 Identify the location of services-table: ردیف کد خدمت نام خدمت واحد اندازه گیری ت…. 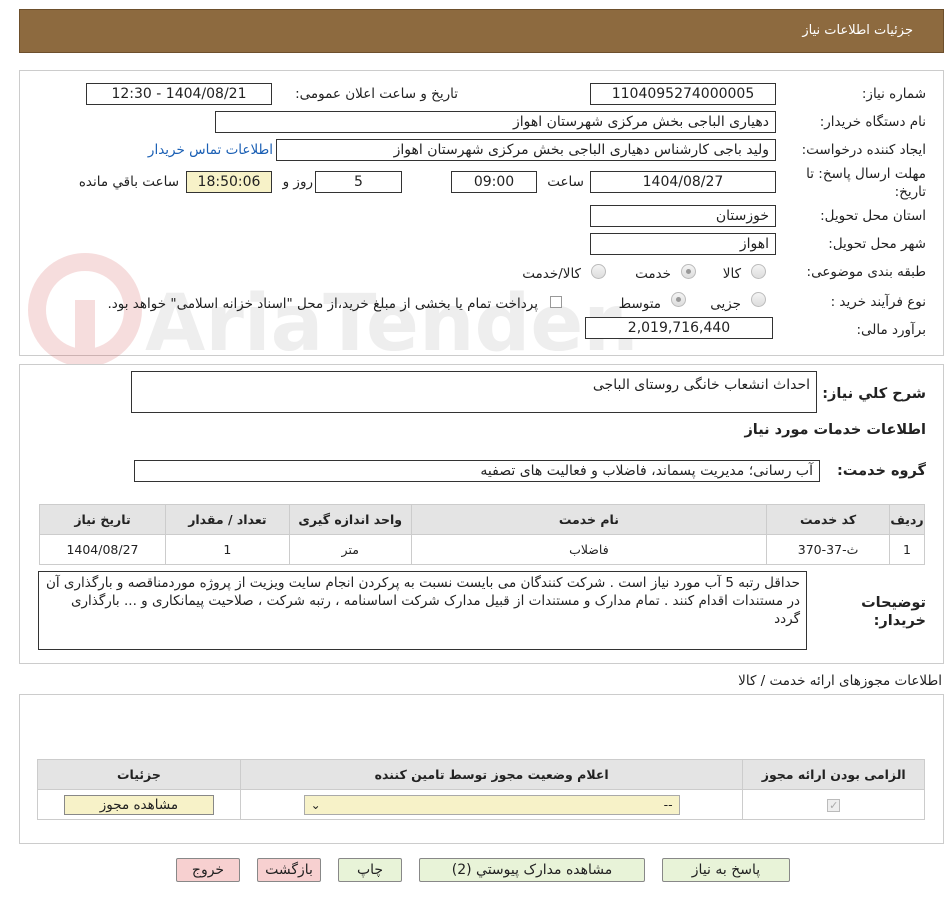
(482, 534).